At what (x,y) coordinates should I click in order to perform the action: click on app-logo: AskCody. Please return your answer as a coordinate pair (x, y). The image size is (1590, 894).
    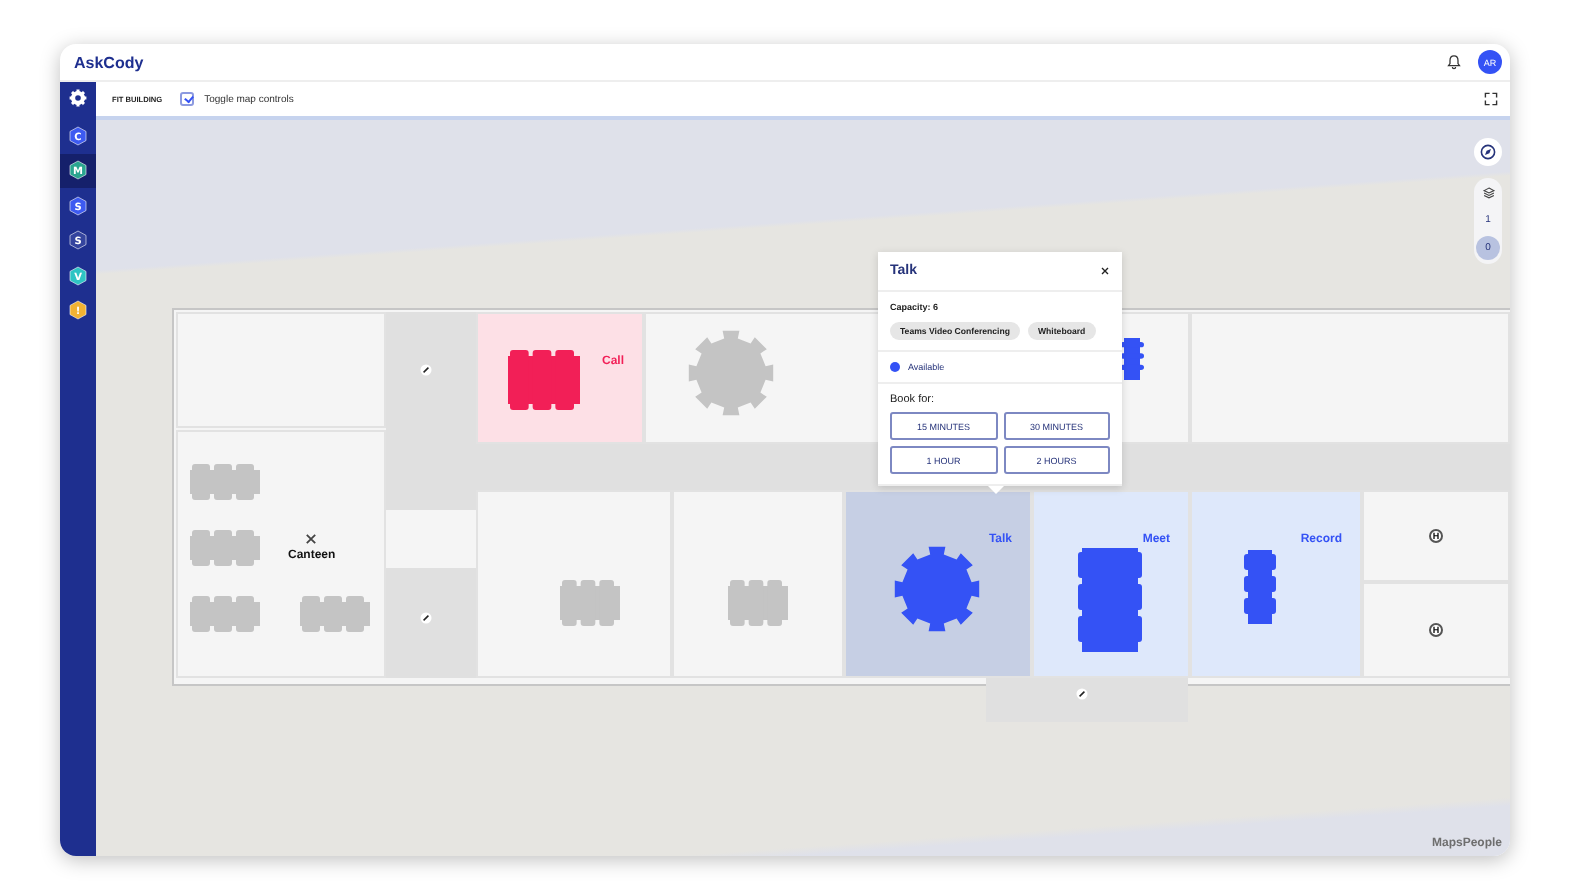
    Looking at the image, I should click on (109, 62).